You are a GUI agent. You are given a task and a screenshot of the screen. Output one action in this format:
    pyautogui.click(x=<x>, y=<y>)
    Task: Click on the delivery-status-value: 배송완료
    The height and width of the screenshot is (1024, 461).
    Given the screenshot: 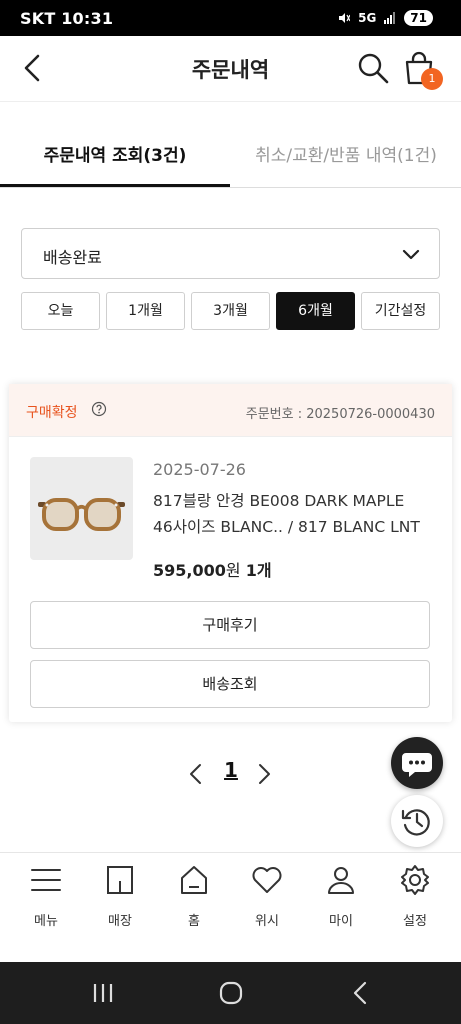 What is the action you would take?
    pyautogui.click(x=72, y=257)
    